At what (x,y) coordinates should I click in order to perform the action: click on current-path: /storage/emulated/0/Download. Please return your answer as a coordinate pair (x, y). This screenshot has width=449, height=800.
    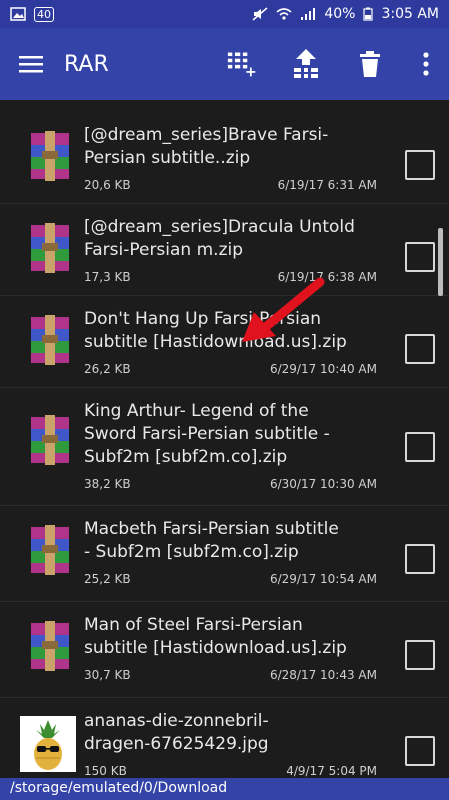
    Looking at the image, I should click on (224, 789).